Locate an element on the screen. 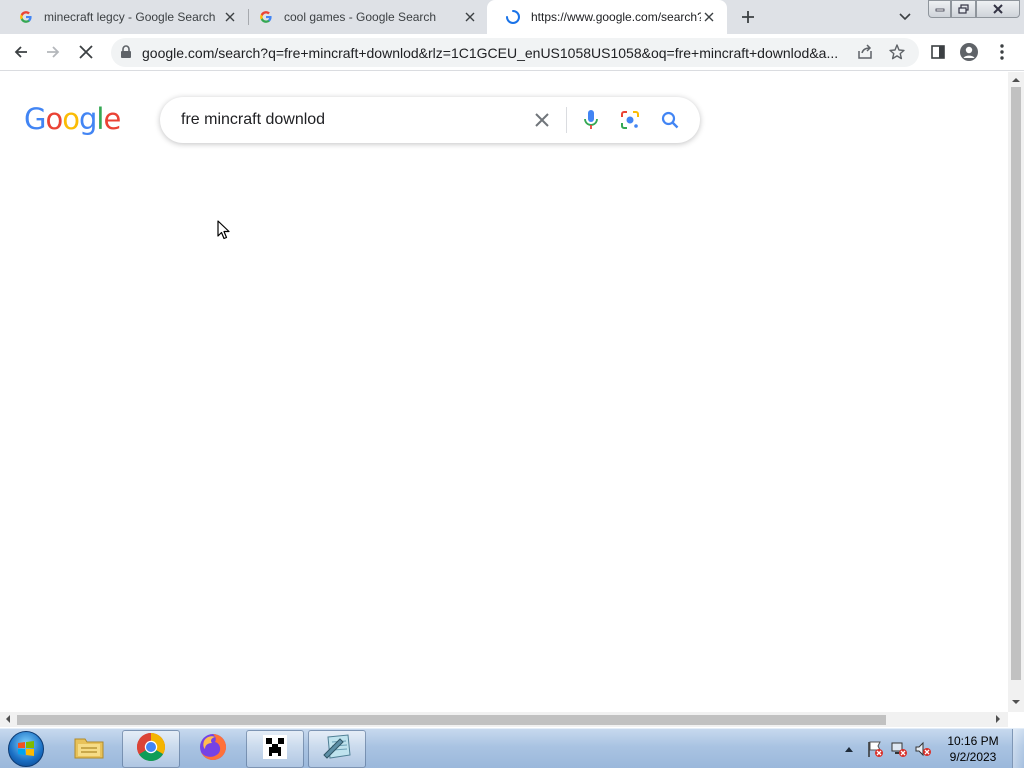 This screenshot has width=1024, height=768. share-icon is located at coordinates (865, 54).